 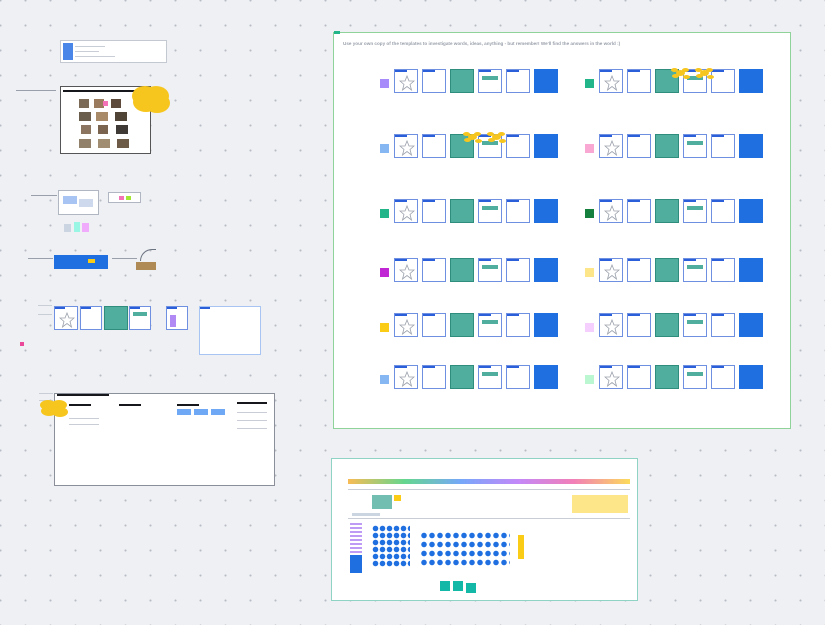 I want to click on template-card-star, so click(x=66, y=318).